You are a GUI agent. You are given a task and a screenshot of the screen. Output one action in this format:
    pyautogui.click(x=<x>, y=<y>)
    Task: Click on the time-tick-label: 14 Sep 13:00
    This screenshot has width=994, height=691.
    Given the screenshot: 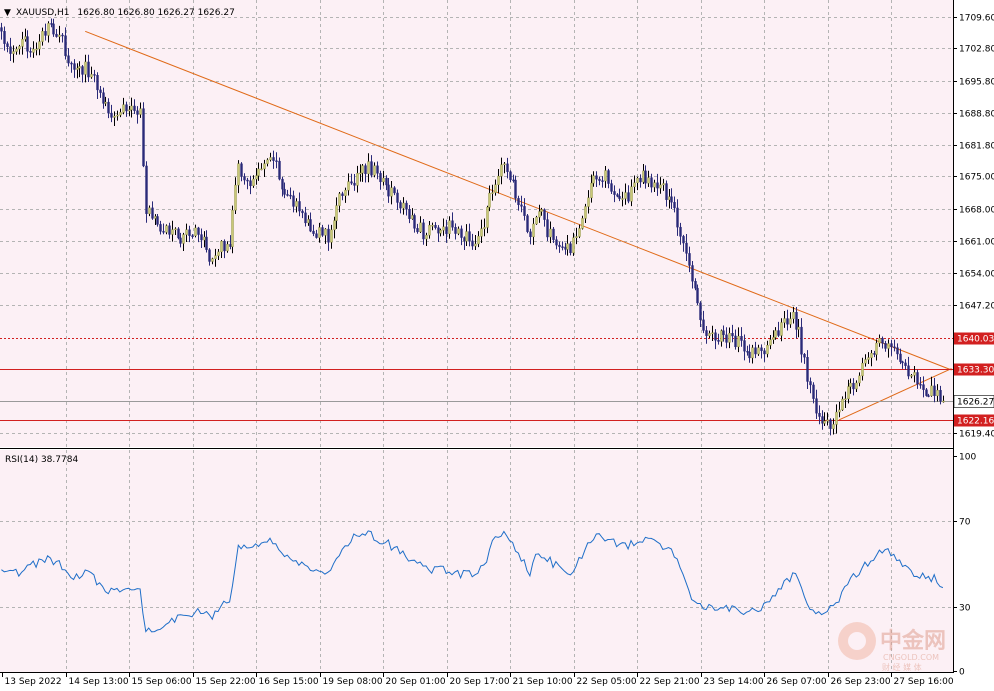 What is the action you would take?
    pyautogui.click(x=99, y=682)
    